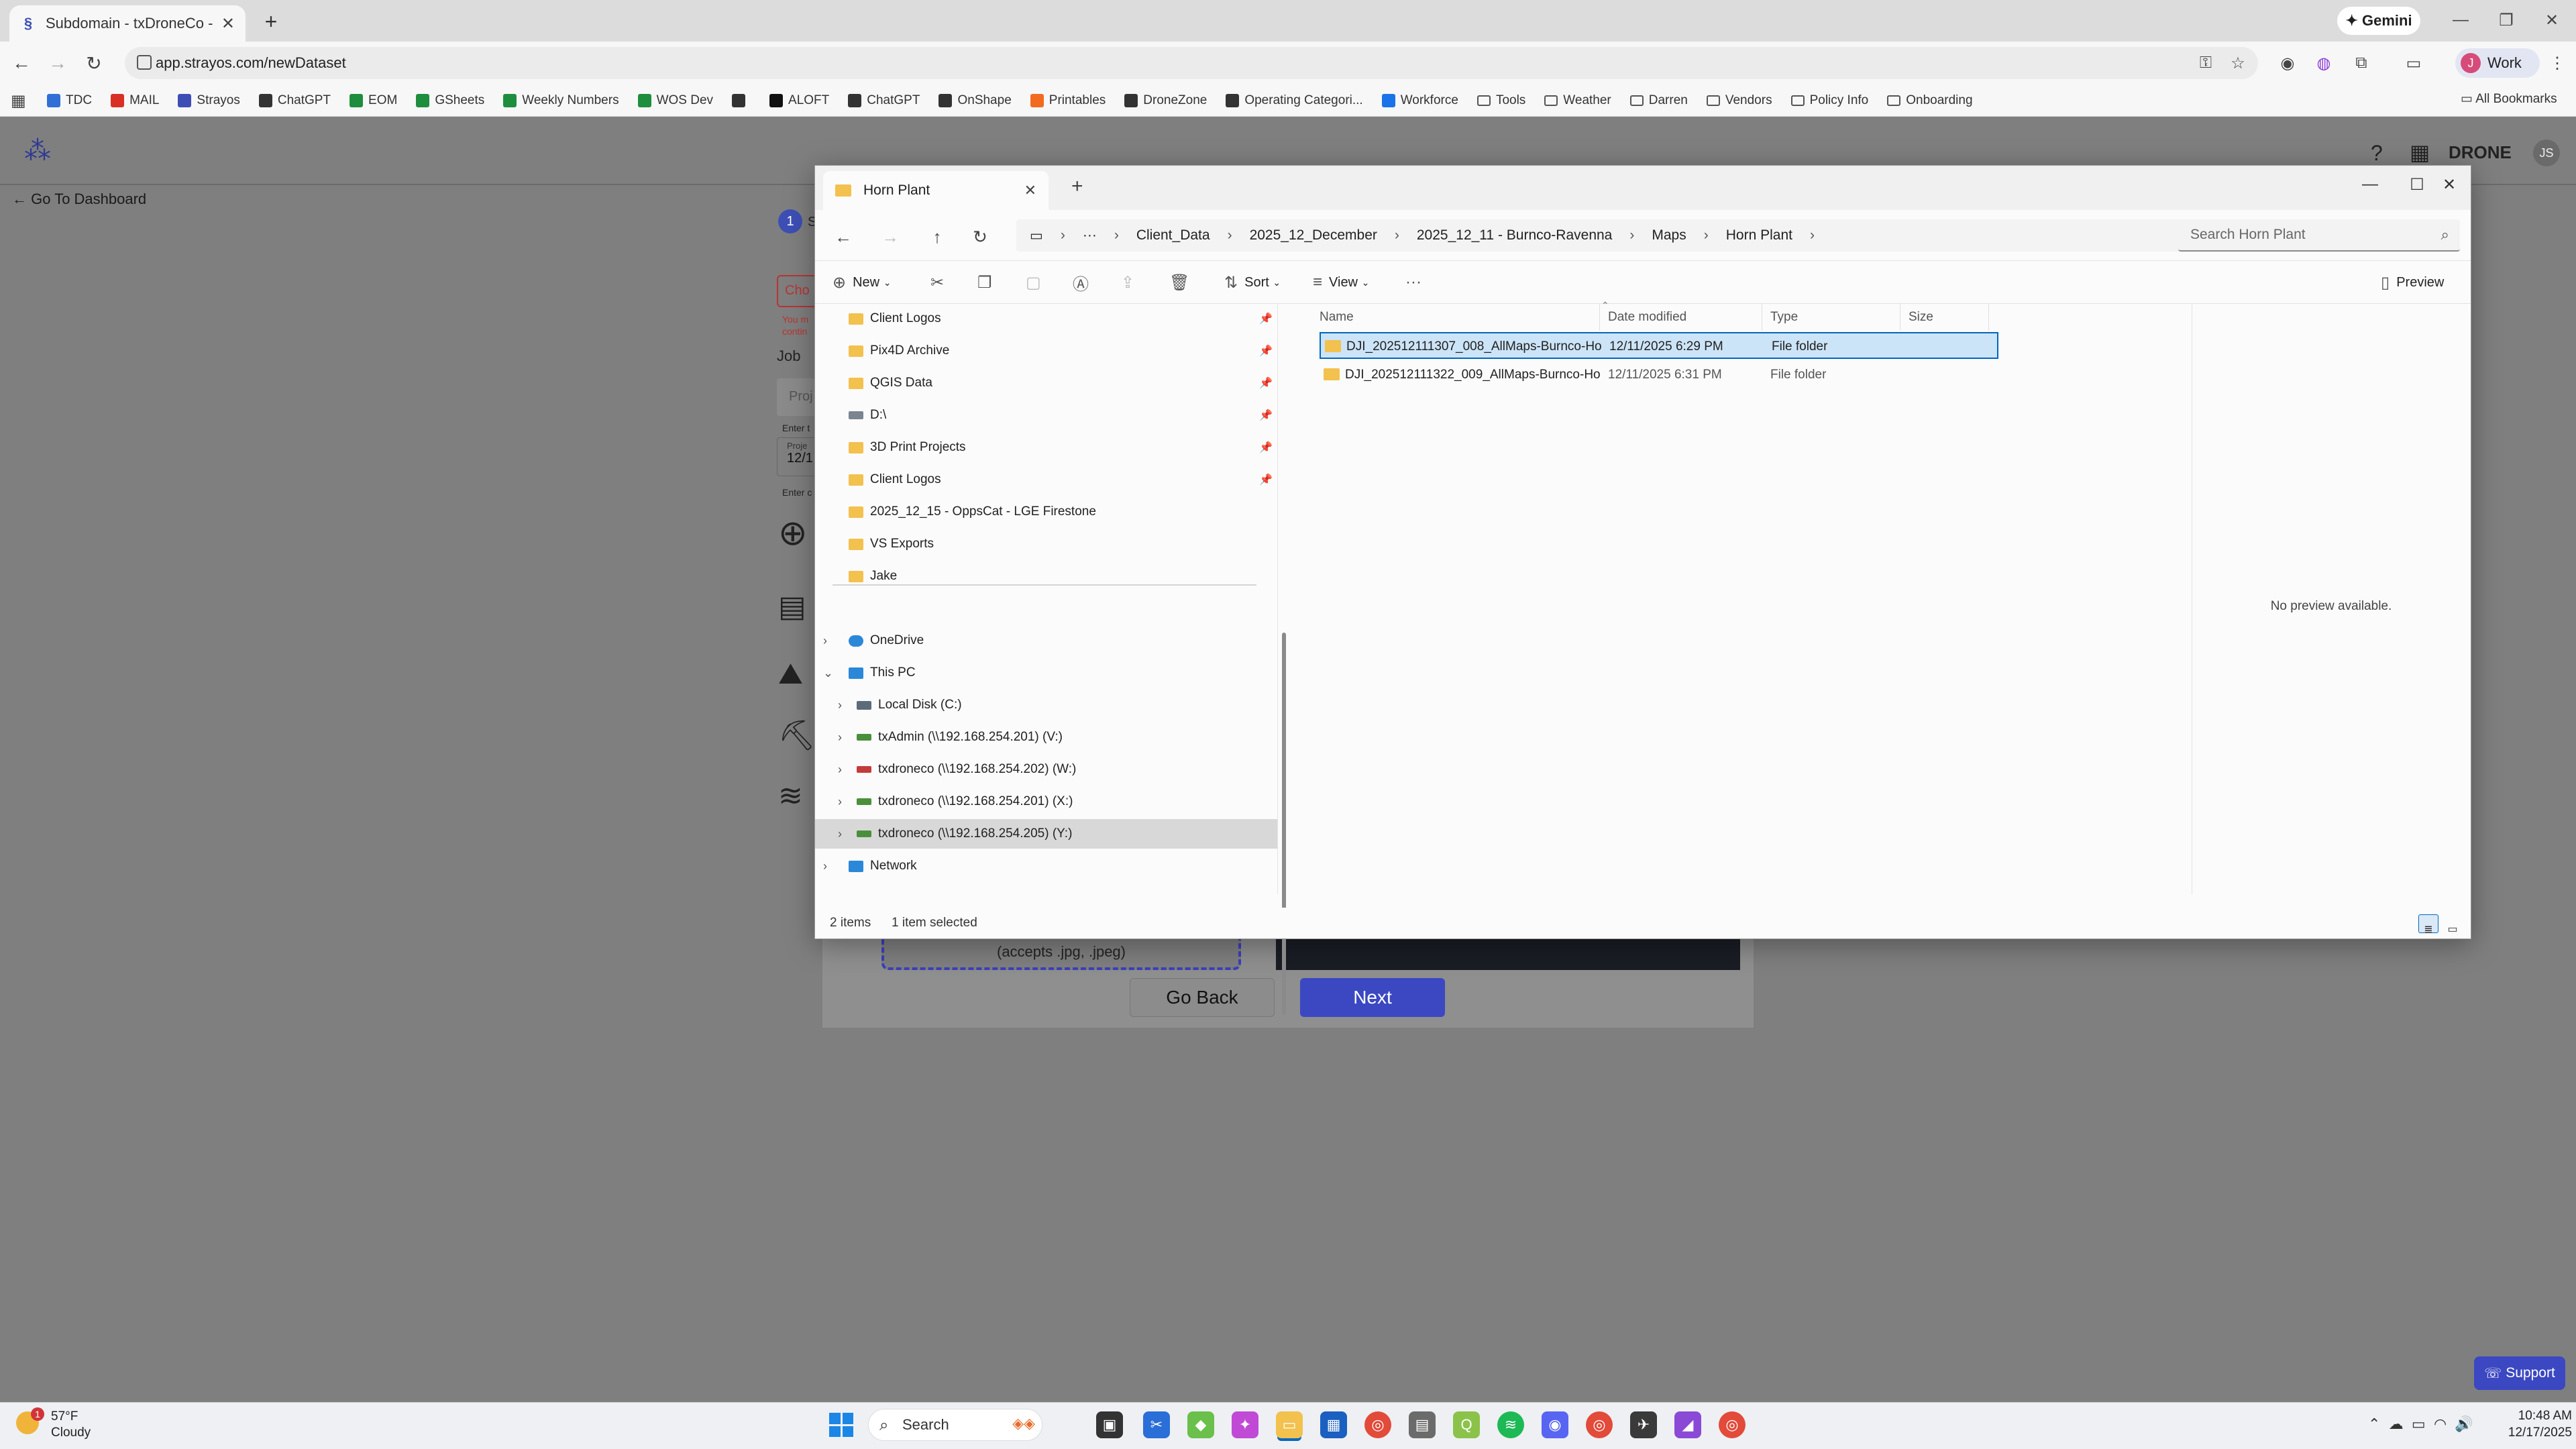 This screenshot has height=1449, width=2576. What do you see at coordinates (1739, 100) in the screenshot?
I see `bookmark-item: Vendors` at bounding box center [1739, 100].